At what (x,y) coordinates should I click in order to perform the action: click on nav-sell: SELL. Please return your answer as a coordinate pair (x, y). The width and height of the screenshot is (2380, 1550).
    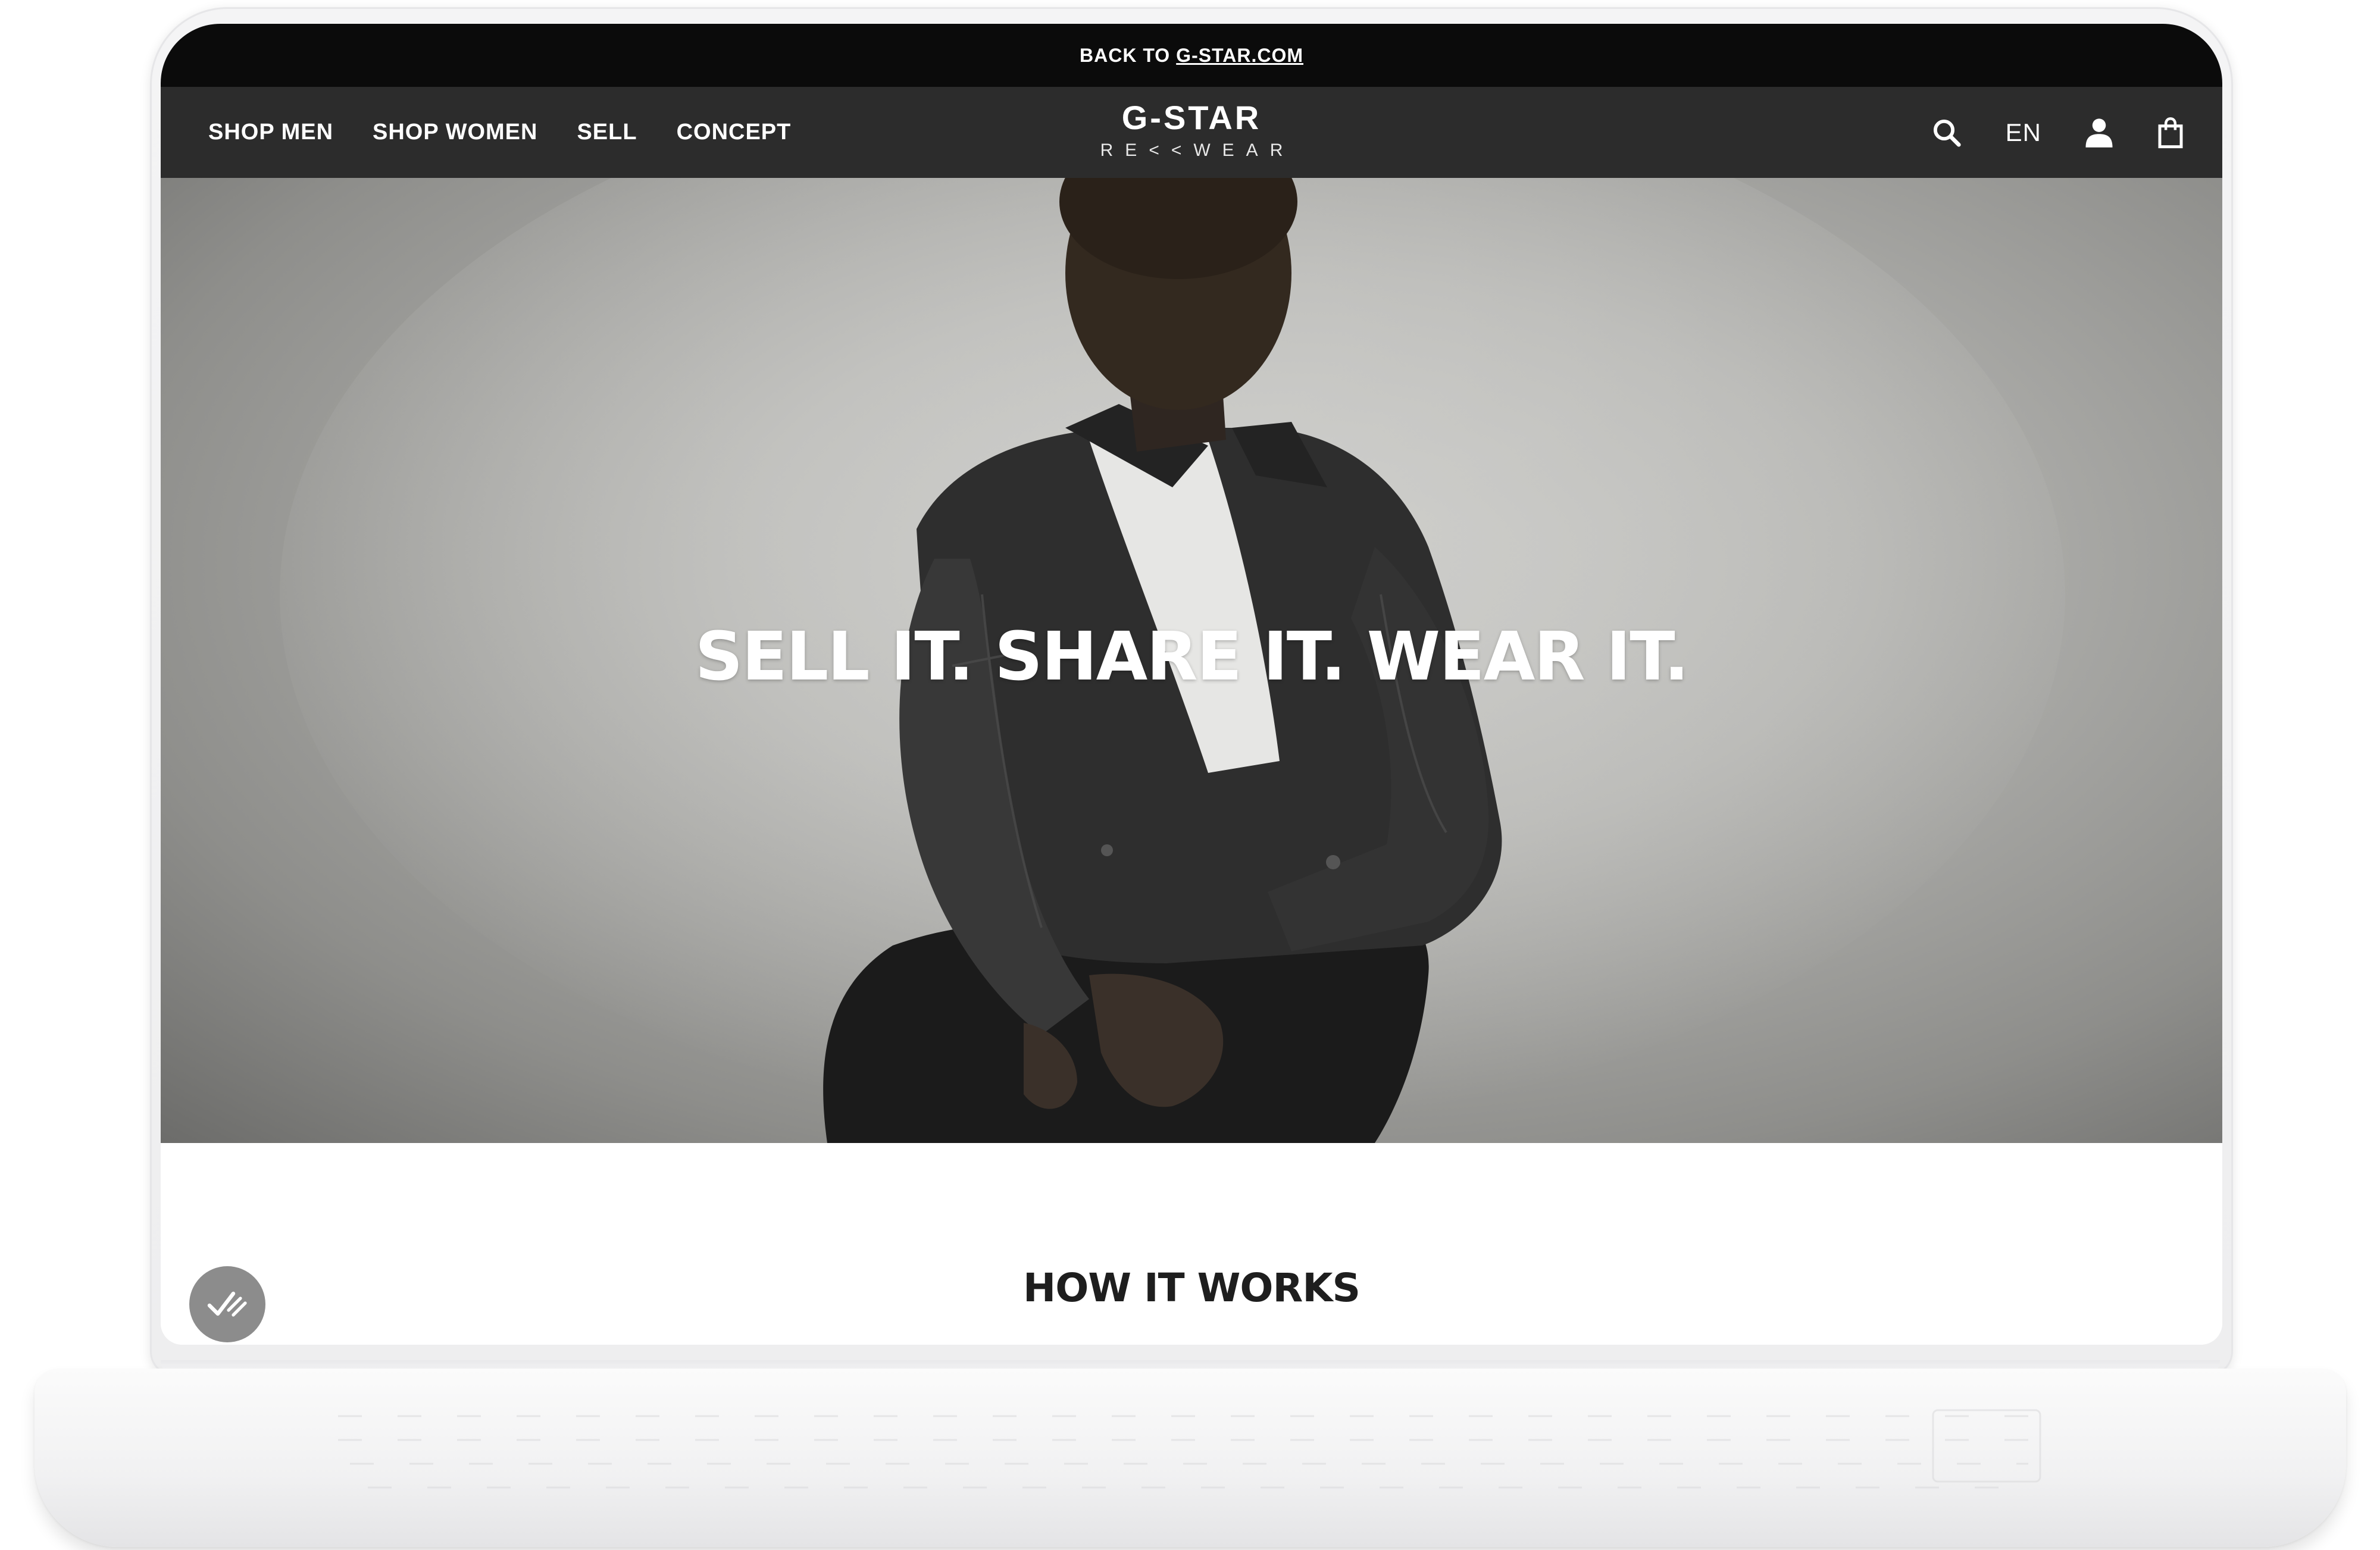
    Looking at the image, I should click on (607, 132).